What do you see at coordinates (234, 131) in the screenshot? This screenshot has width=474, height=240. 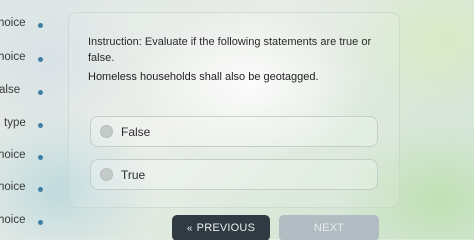 I see `answer-option-false: False` at bounding box center [234, 131].